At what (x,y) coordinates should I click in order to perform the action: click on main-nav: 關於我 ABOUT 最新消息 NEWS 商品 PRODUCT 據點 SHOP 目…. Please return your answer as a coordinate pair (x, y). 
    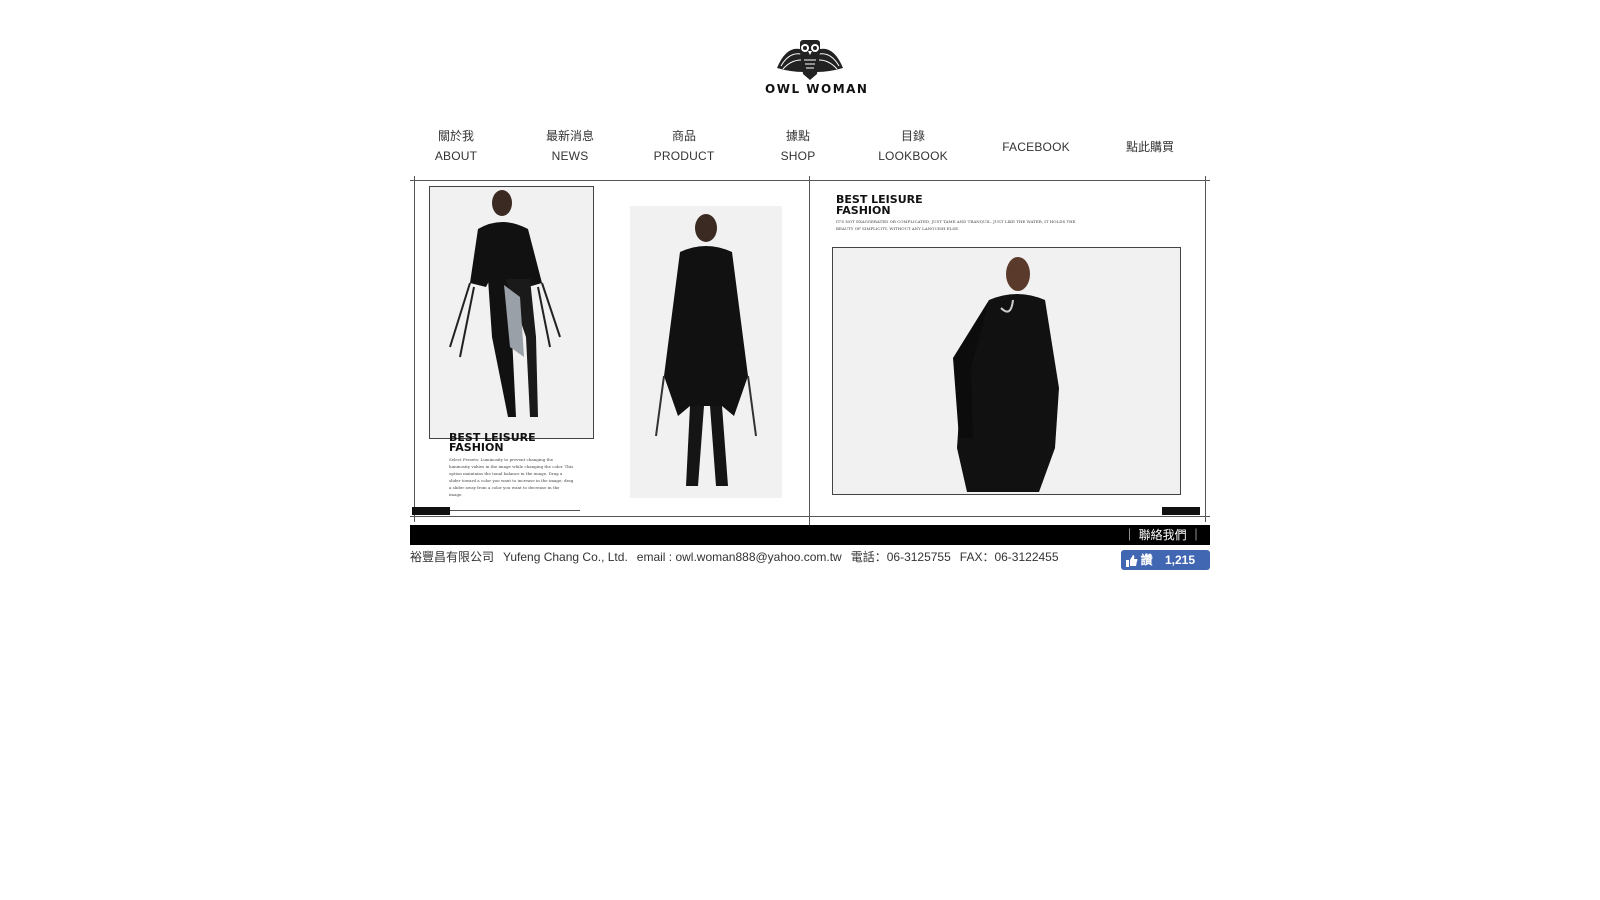
    Looking at the image, I should click on (810, 146).